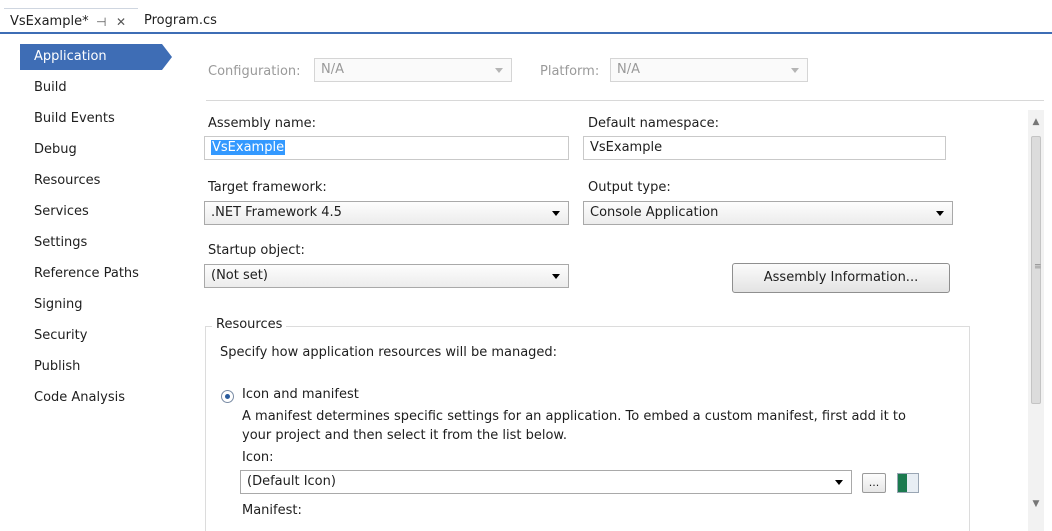 This screenshot has width=1052, height=531. I want to click on sidebar-item-label: Settings, so click(61, 242).